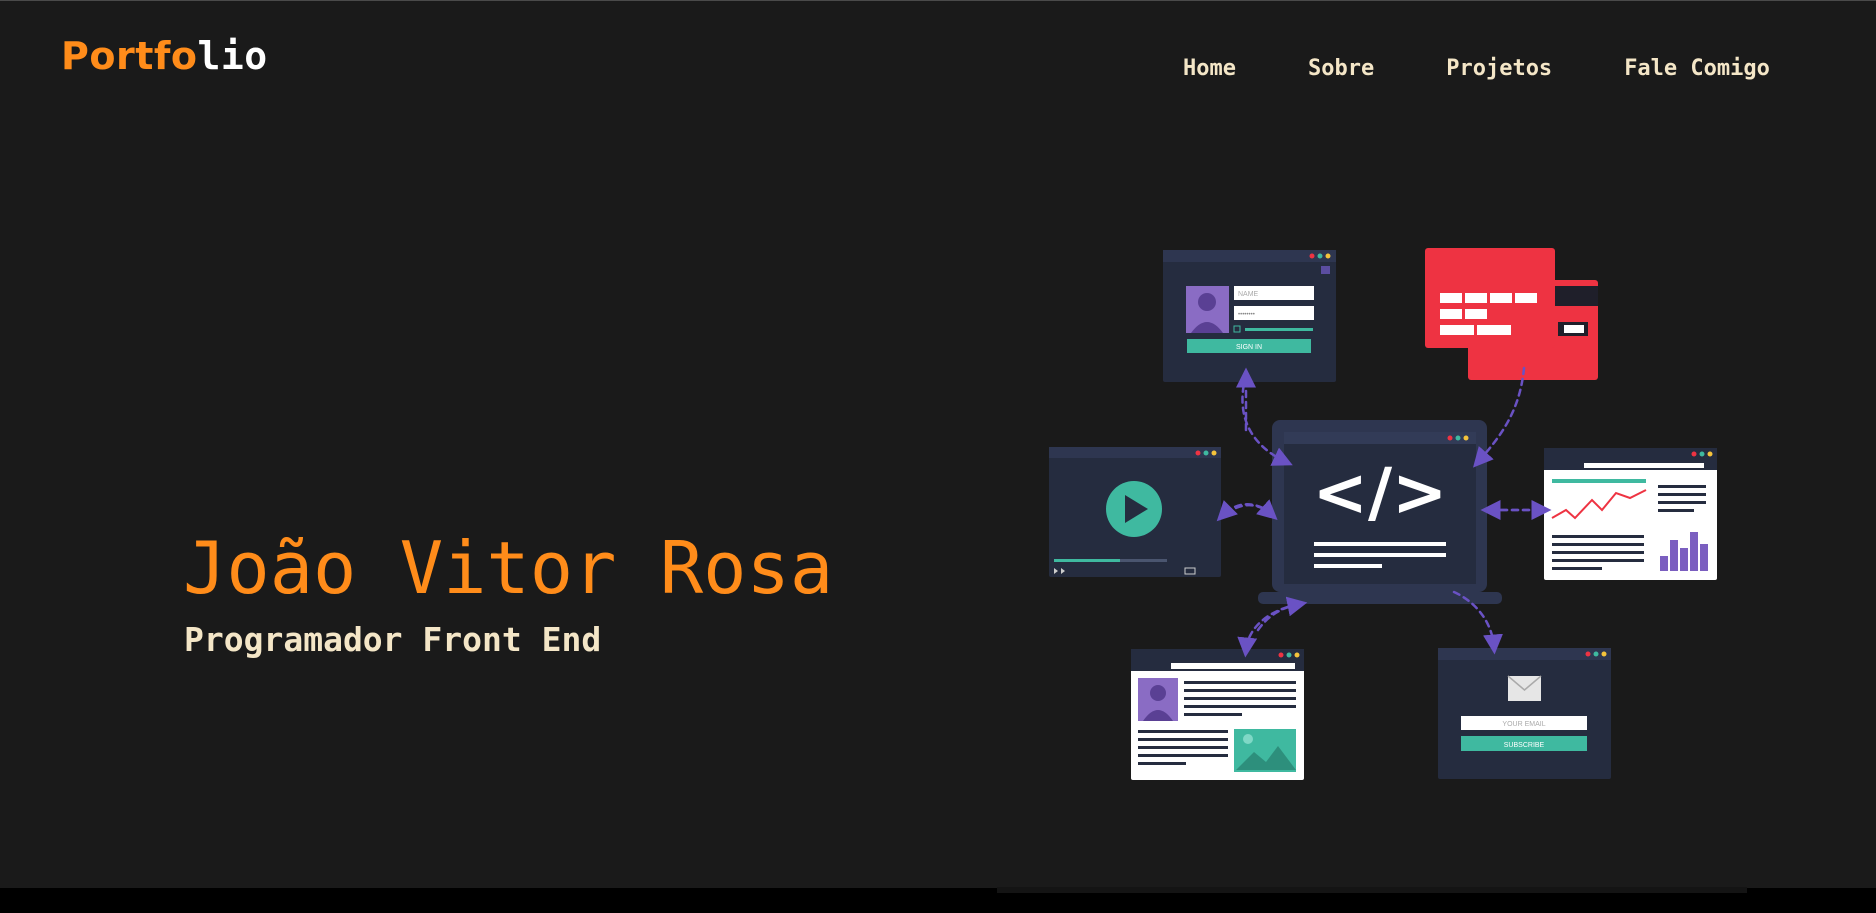 Image resolution: width=1876 pixels, height=913 pixels. What do you see at coordinates (1499, 68) in the screenshot?
I see `nav-projetos-link: Projetos` at bounding box center [1499, 68].